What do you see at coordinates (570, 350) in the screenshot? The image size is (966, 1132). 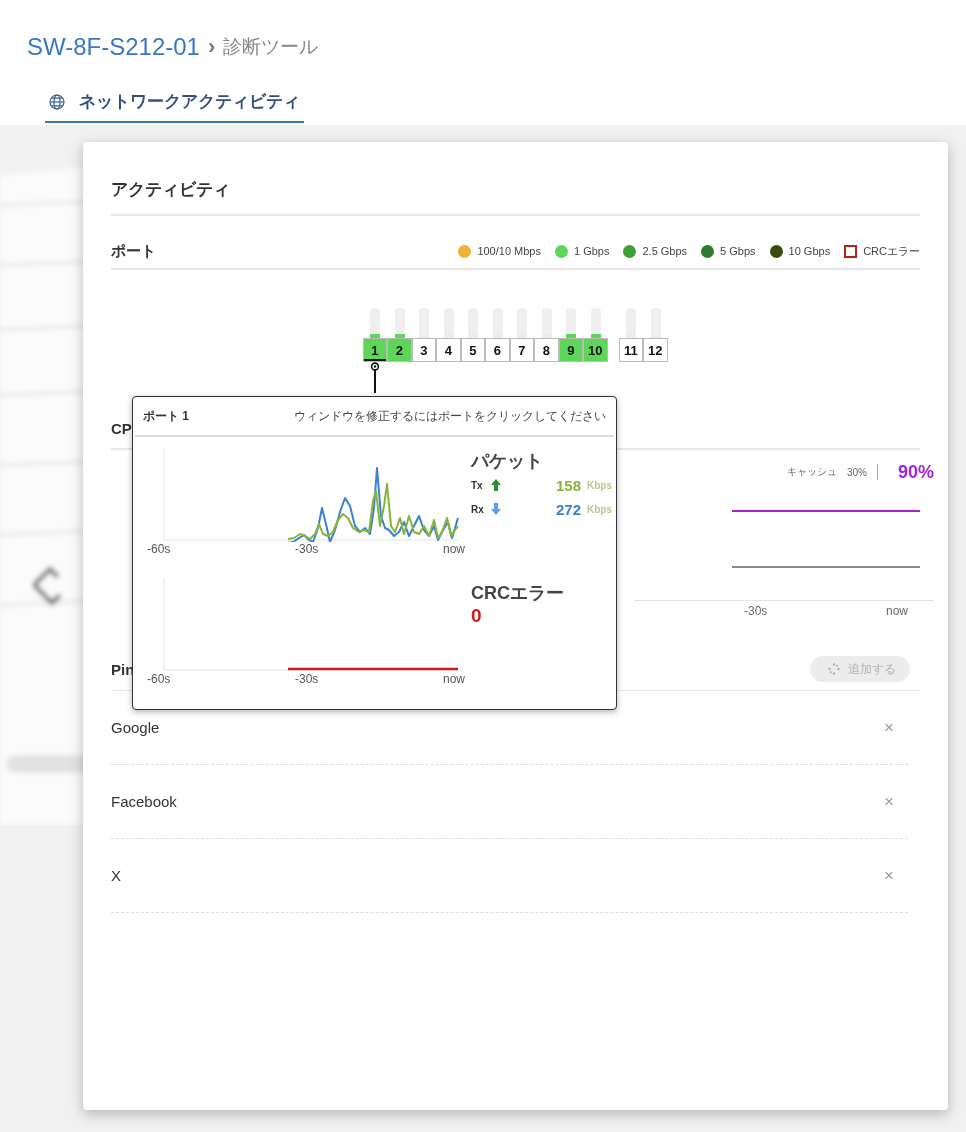 I see `port: 9` at bounding box center [570, 350].